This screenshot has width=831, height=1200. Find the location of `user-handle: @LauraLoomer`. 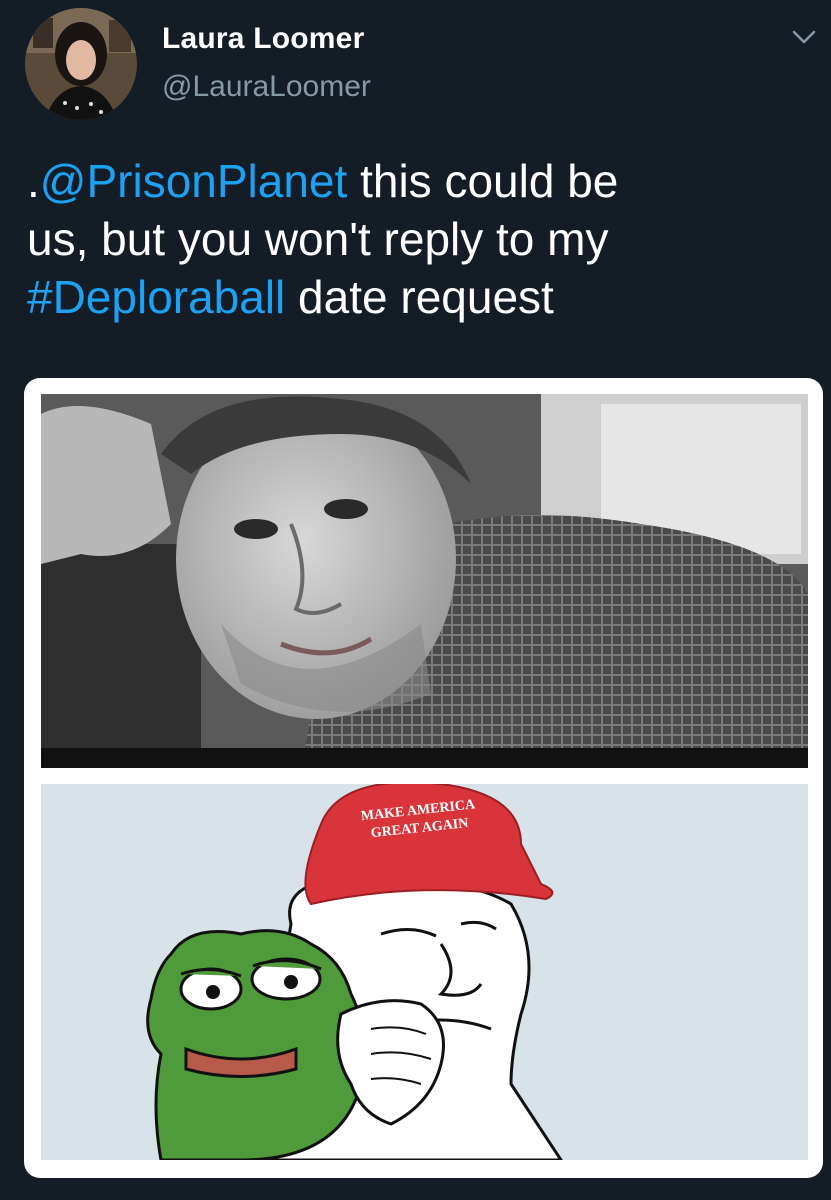

user-handle: @LauraLoomer is located at coordinates (266, 87).